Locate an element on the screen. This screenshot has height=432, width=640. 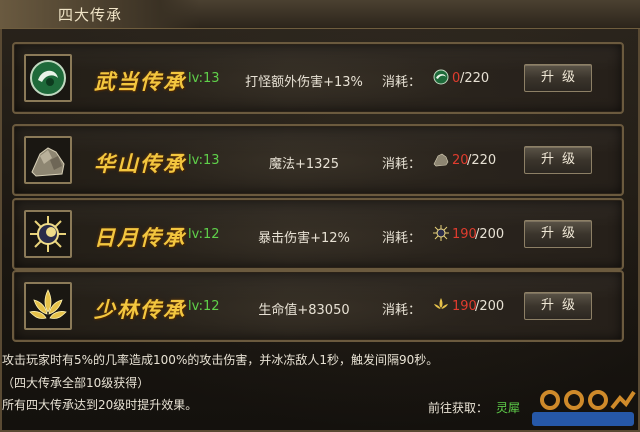
inheritance-name: 日月传承 is located at coordinates (140, 237).